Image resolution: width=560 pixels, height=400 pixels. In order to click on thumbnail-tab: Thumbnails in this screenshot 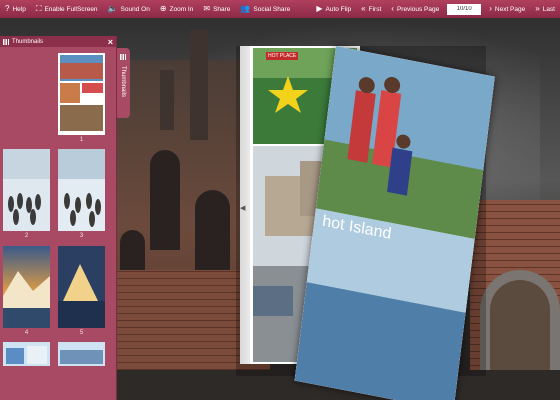, I will do `click(123, 83)`.